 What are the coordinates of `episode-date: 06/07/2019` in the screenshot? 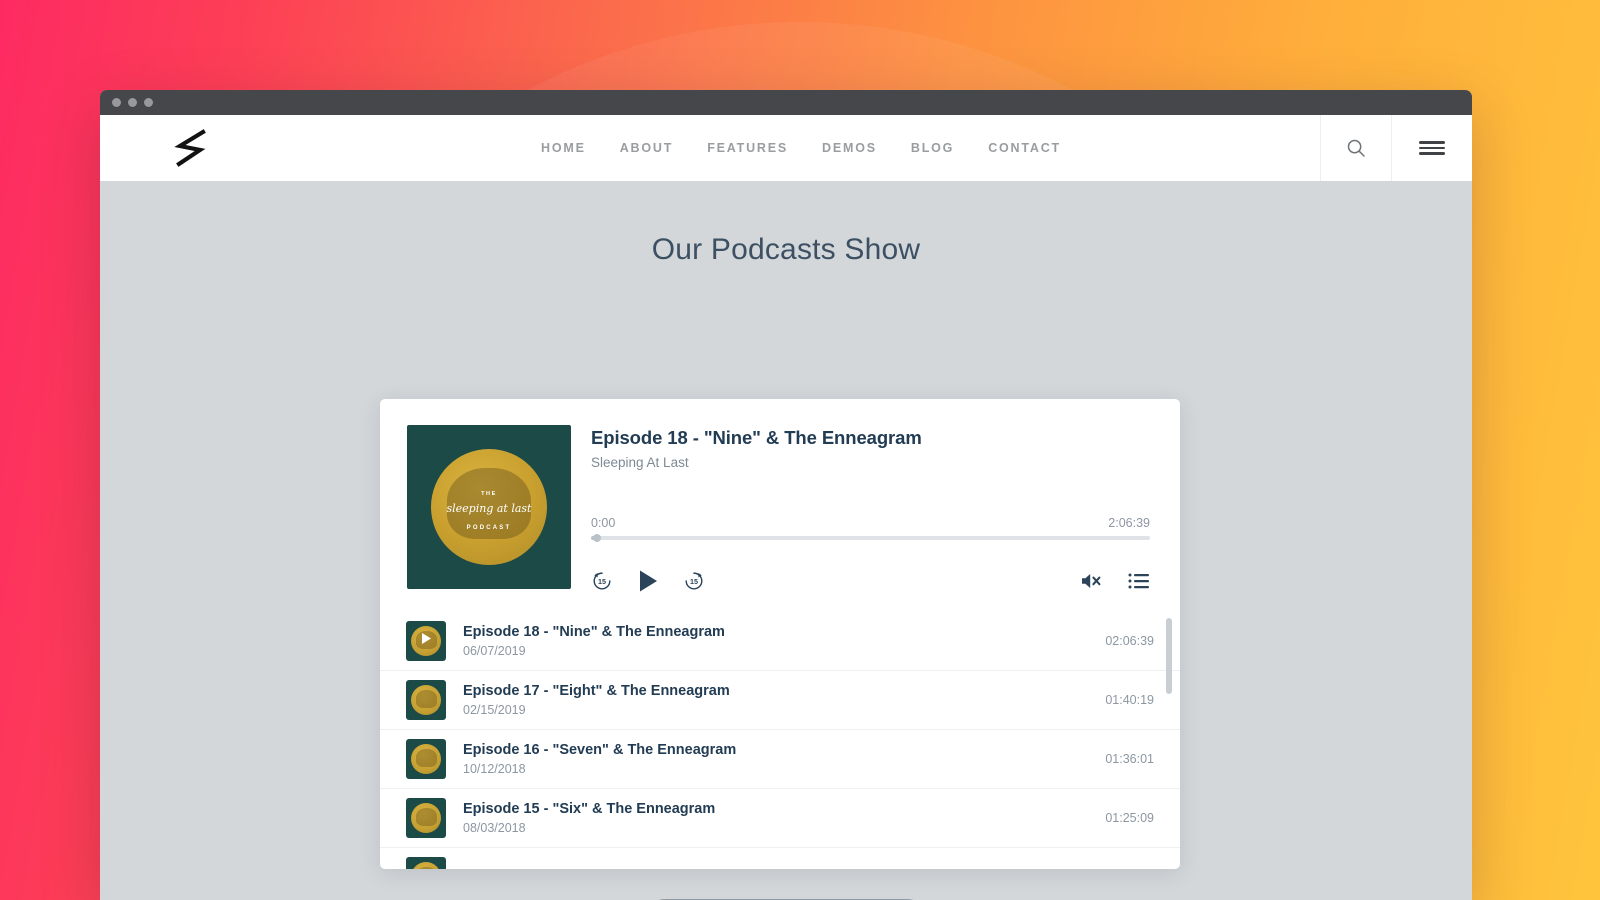 It's located at (494, 651).